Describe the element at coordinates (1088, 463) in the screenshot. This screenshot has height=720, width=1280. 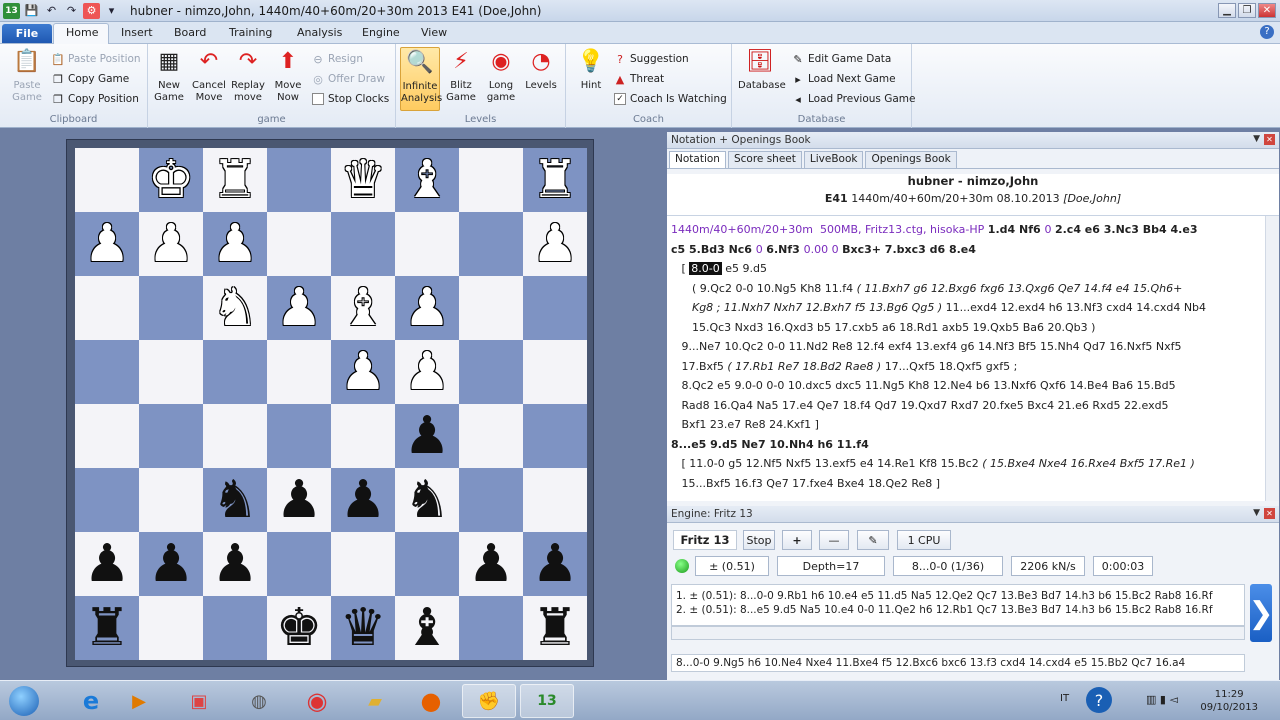
I see `notation-segment: ( 15.Bxe4 Nxe4 16.Rxe4 Bxf5 17.Re1 )` at that location.